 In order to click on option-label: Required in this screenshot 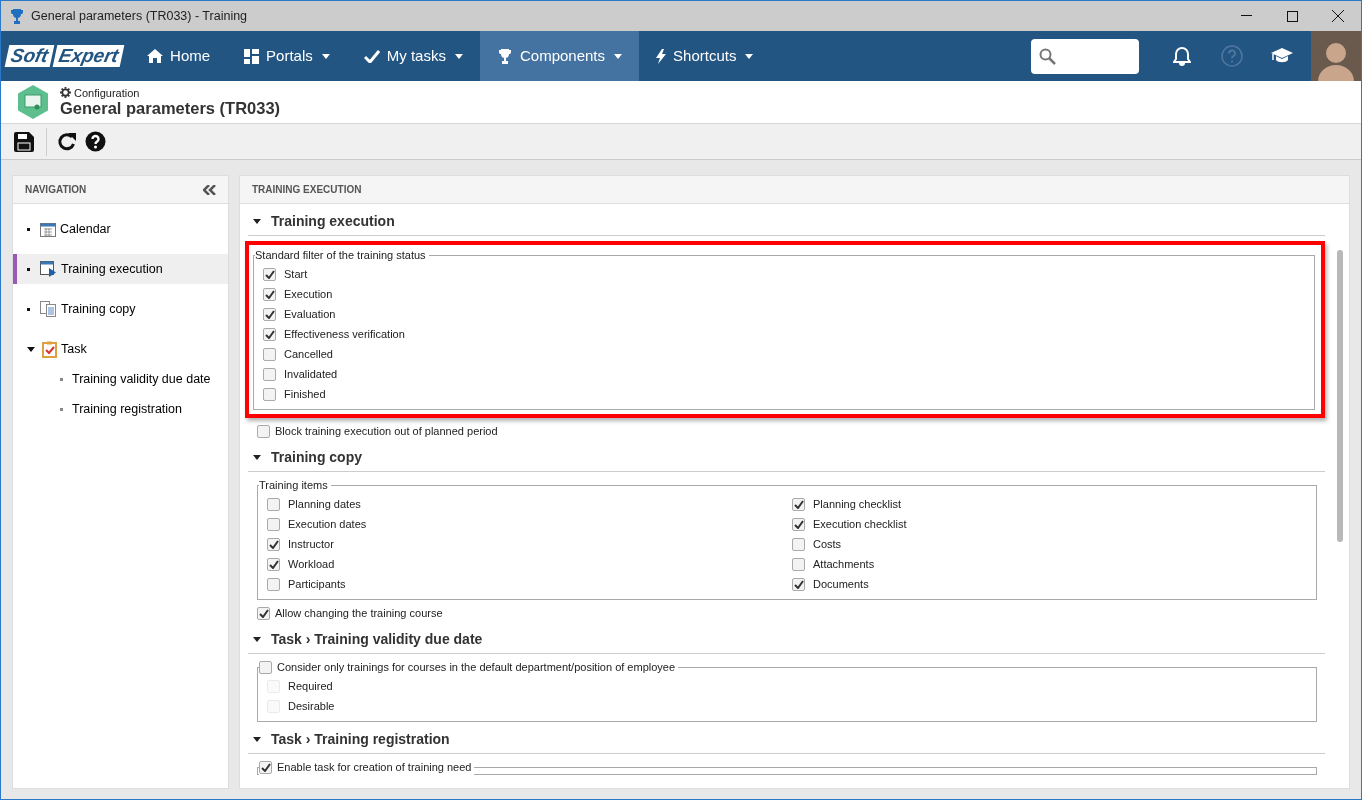, I will do `click(310, 686)`.